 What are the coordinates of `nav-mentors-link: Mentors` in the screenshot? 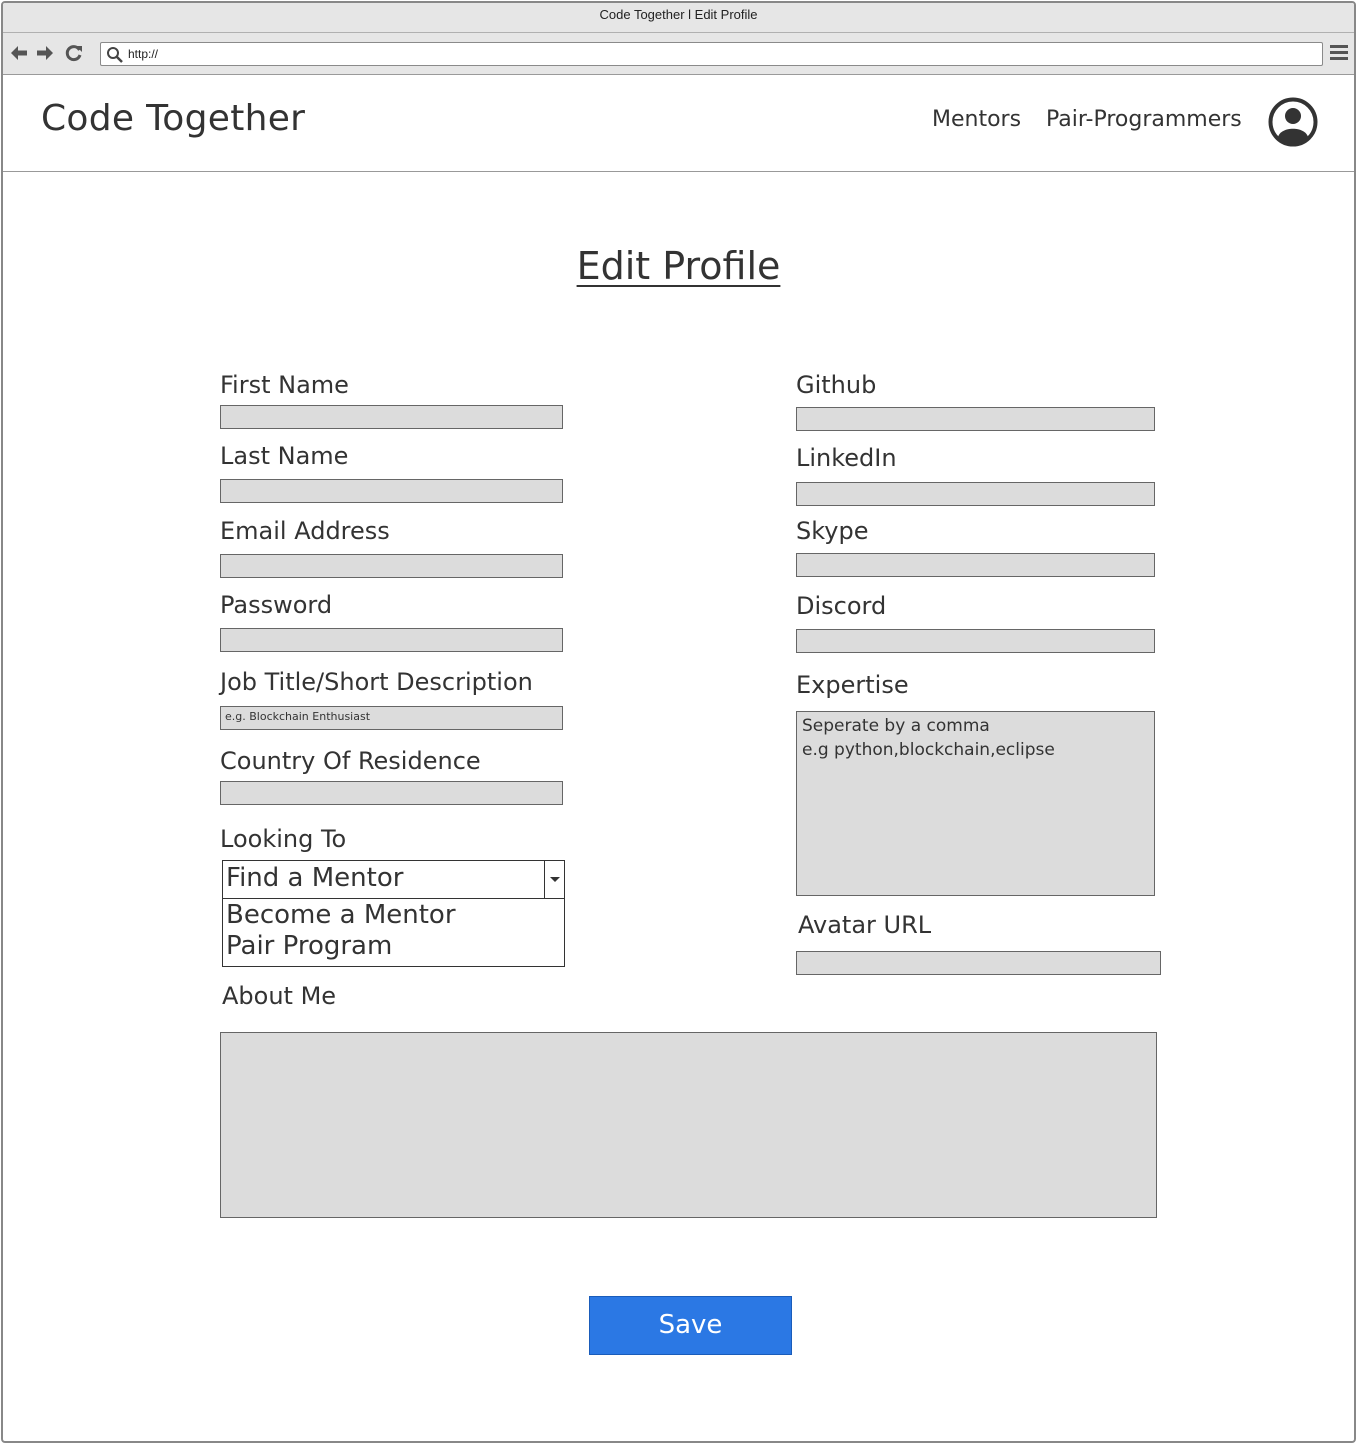 It's located at (976, 119).